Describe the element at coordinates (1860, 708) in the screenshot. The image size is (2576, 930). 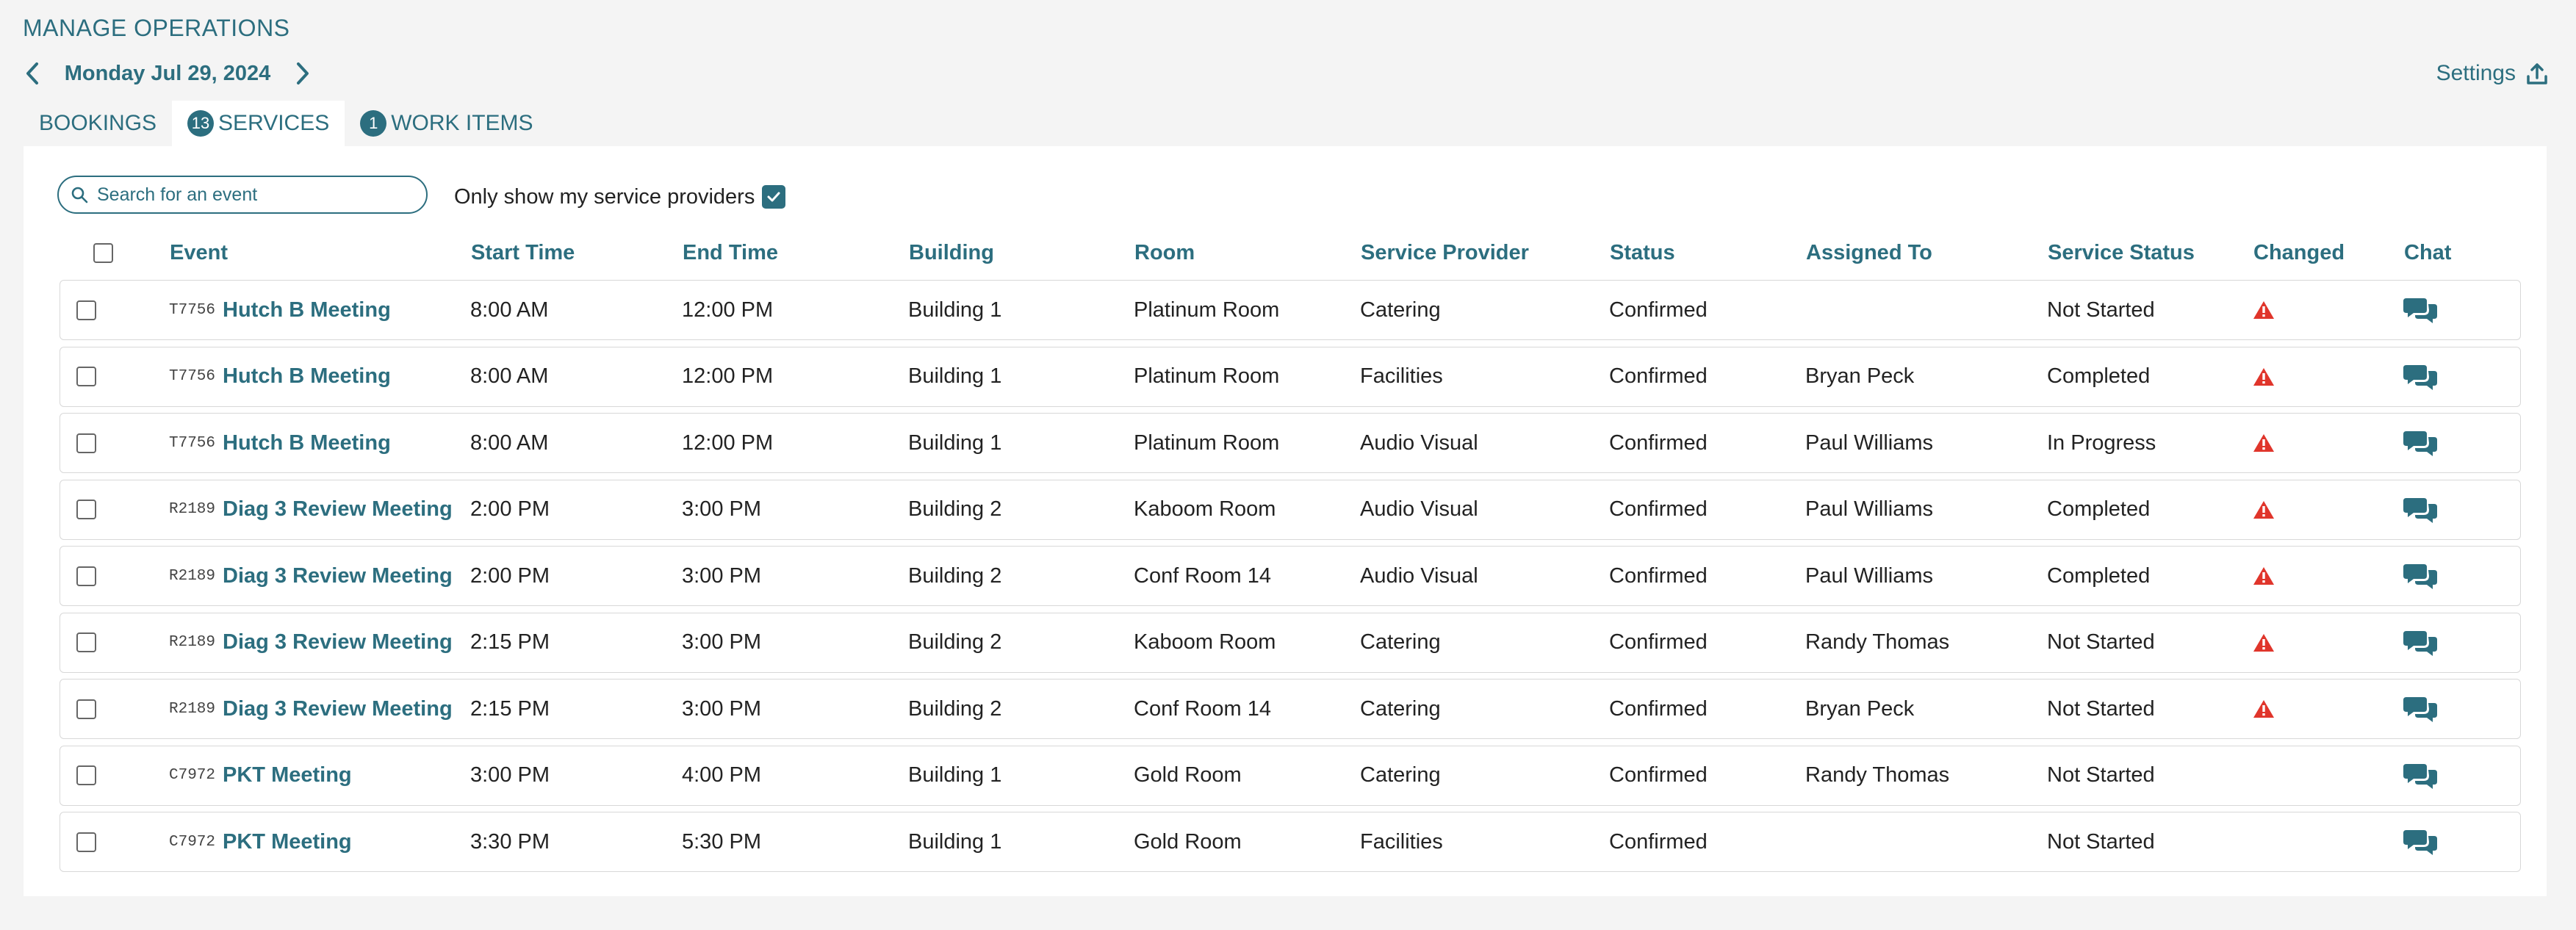
I see `assigned-to-cell: Bryan Peck` at that location.